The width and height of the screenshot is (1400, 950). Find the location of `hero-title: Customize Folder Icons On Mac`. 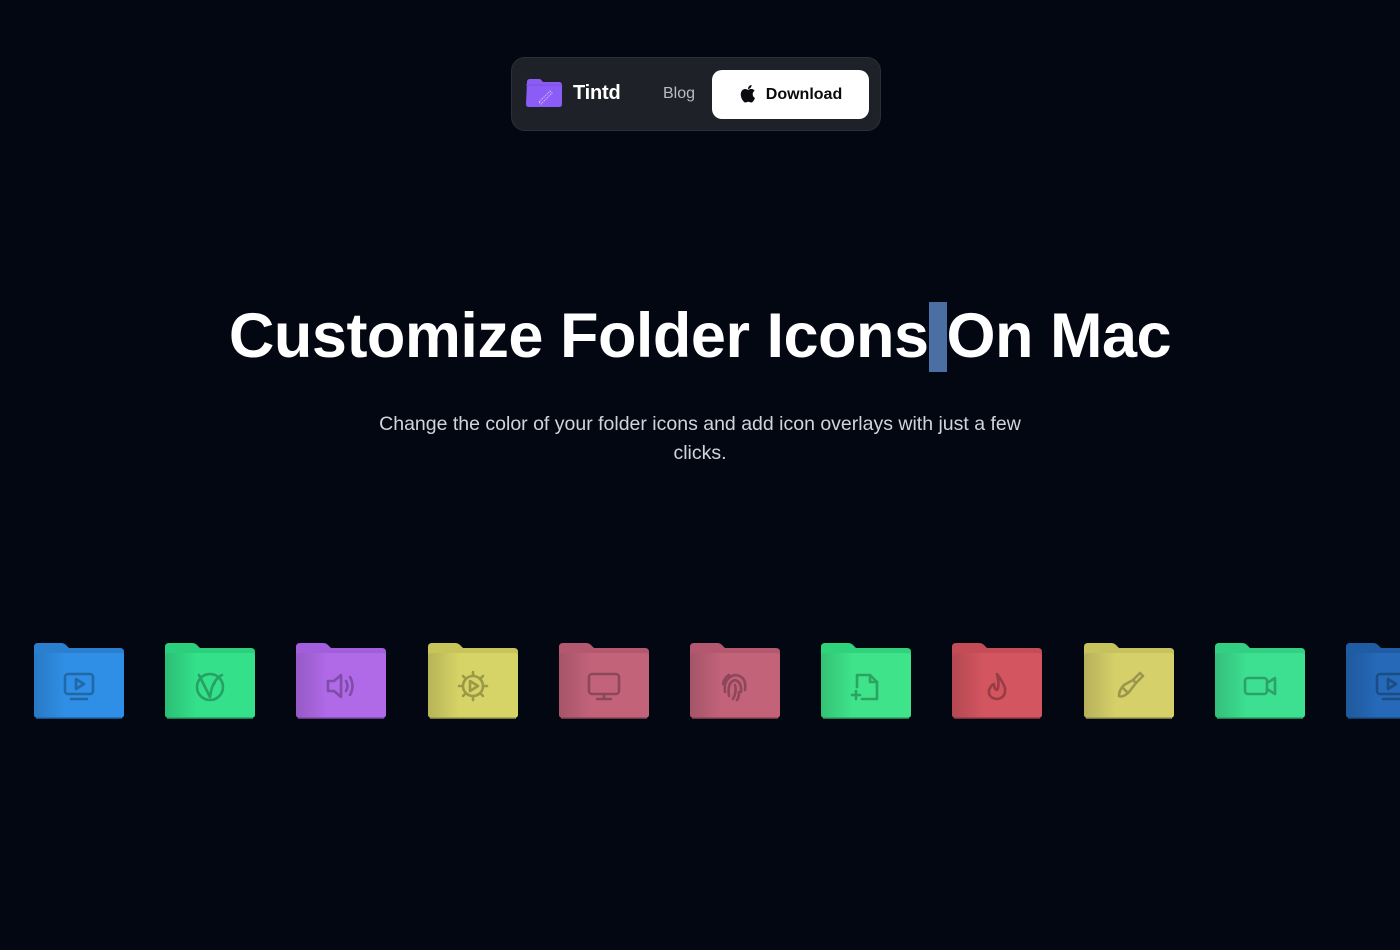

hero-title: Customize Folder Icons On Mac is located at coordinates (700, 336).